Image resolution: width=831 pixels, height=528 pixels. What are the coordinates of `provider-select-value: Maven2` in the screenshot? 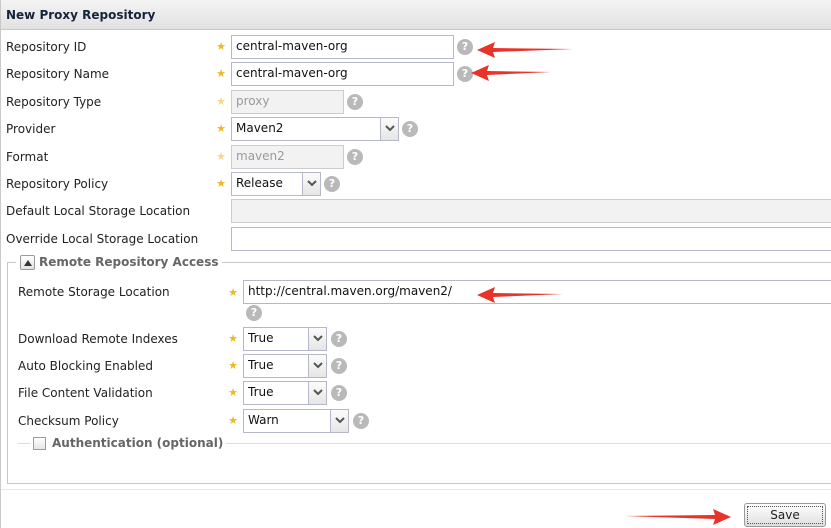 It's located at (260, 128).